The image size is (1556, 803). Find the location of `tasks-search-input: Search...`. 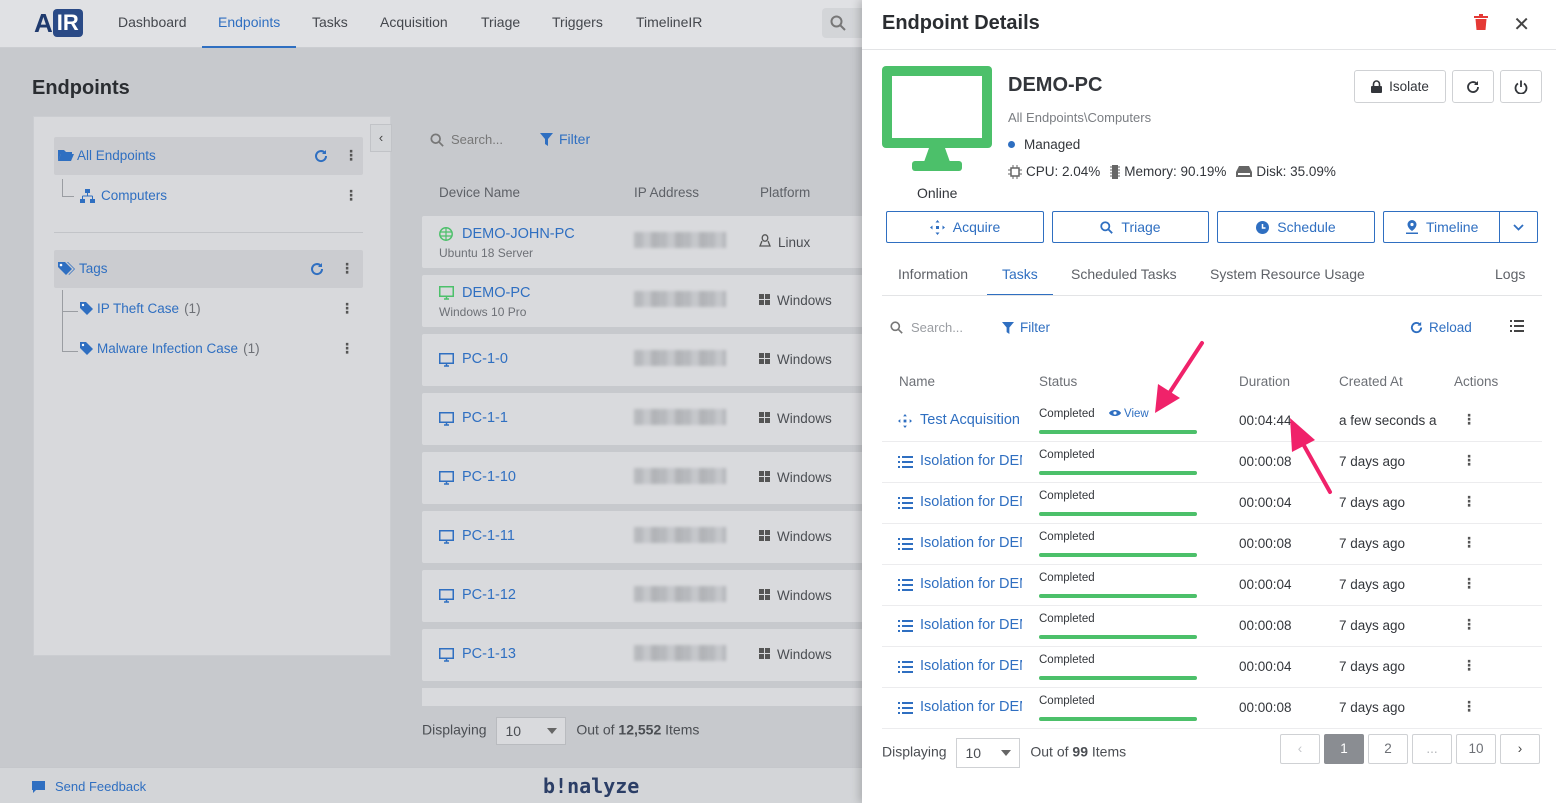

tasks-search-input: Search... is located at coordinates (926, 327).